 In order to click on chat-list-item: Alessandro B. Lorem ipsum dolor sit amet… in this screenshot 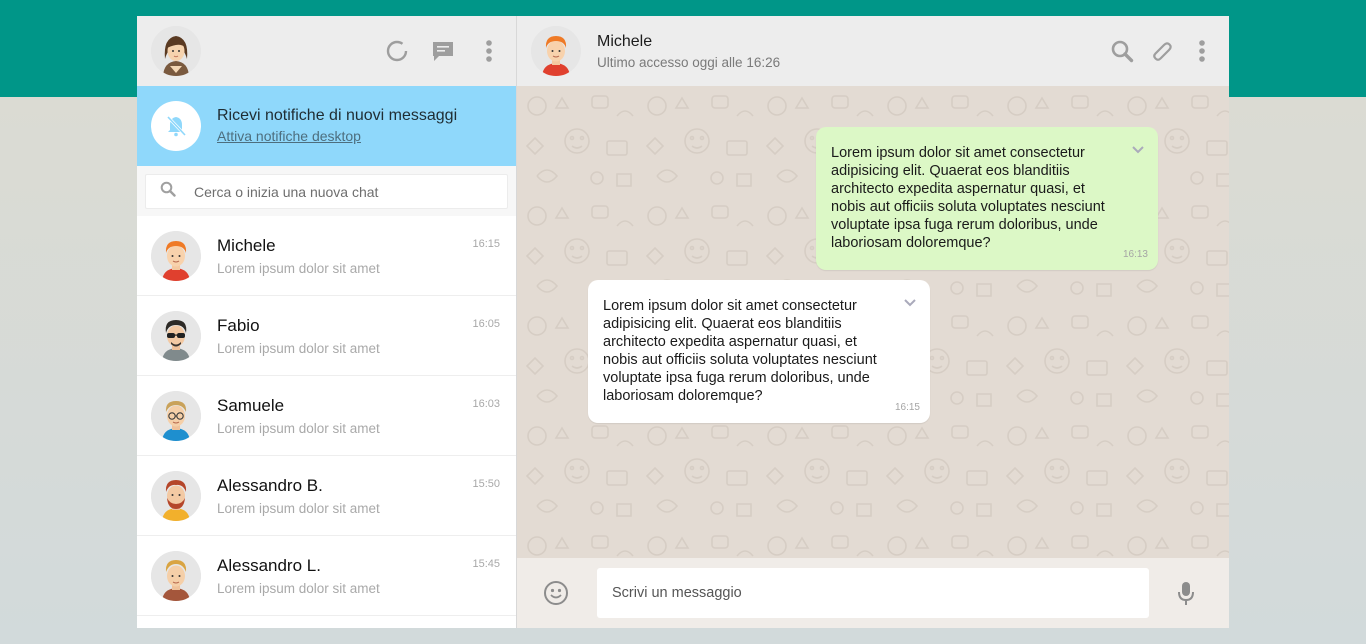, I will do `click(326, 496)`.